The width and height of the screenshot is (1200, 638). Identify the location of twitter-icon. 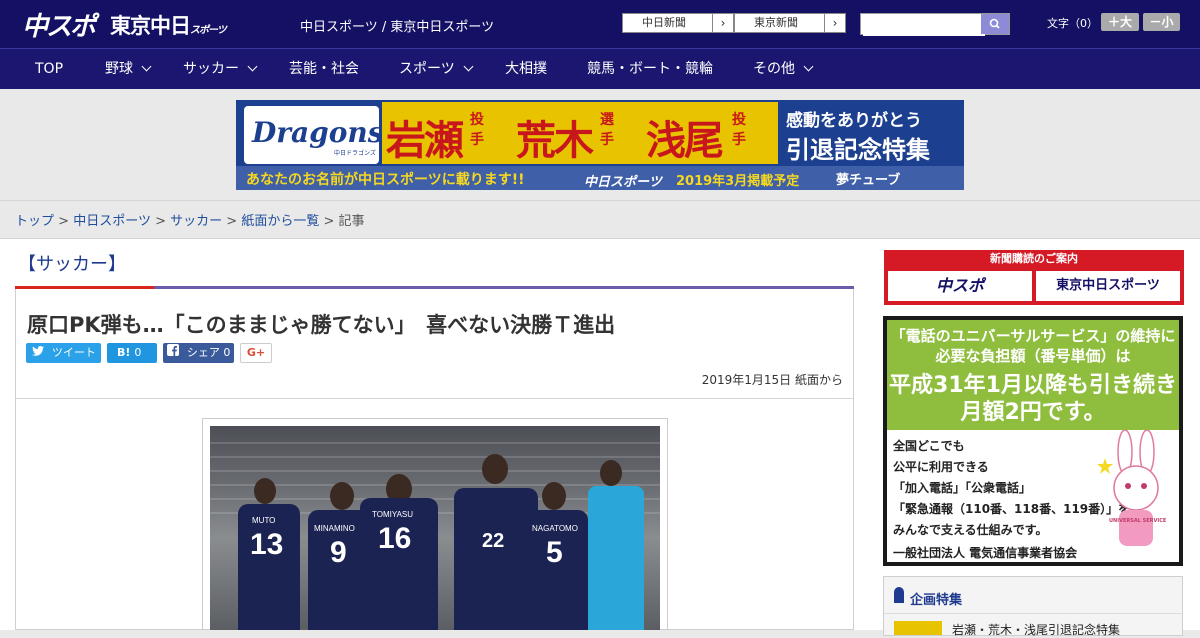
(40, 352).